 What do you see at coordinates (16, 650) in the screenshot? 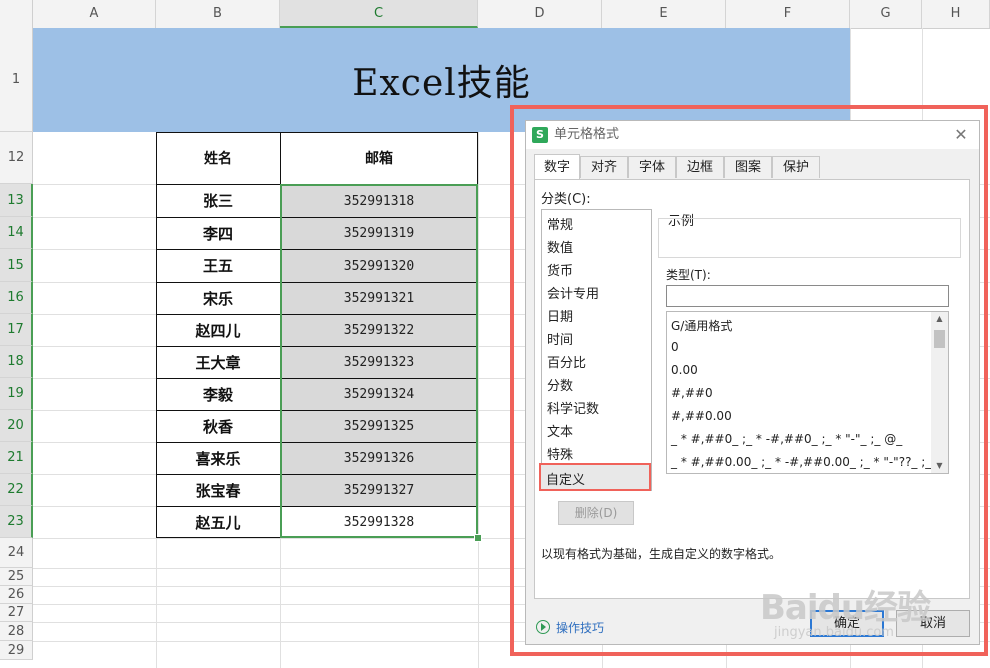
I see `row-header-29: 29` at bounding box center [16, 650].